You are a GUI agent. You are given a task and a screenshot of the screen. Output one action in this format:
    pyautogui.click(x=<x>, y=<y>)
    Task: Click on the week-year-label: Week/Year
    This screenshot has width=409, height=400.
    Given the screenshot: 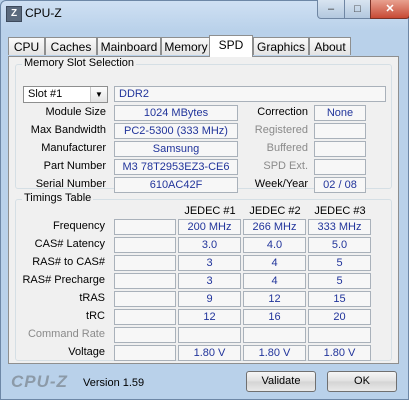 What is the action you would take?
    pyautogui.click(x=281, y=184)
    